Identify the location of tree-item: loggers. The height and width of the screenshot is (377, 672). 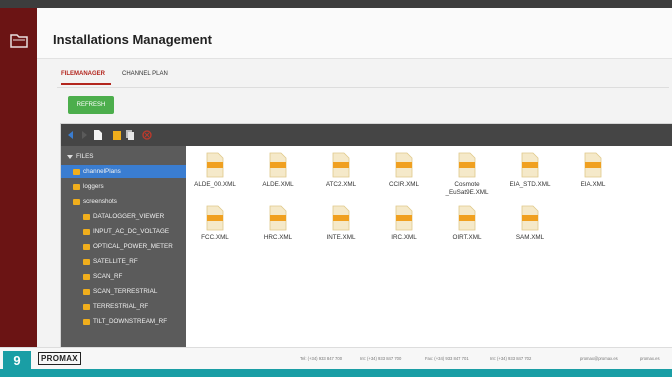
(82, 186).